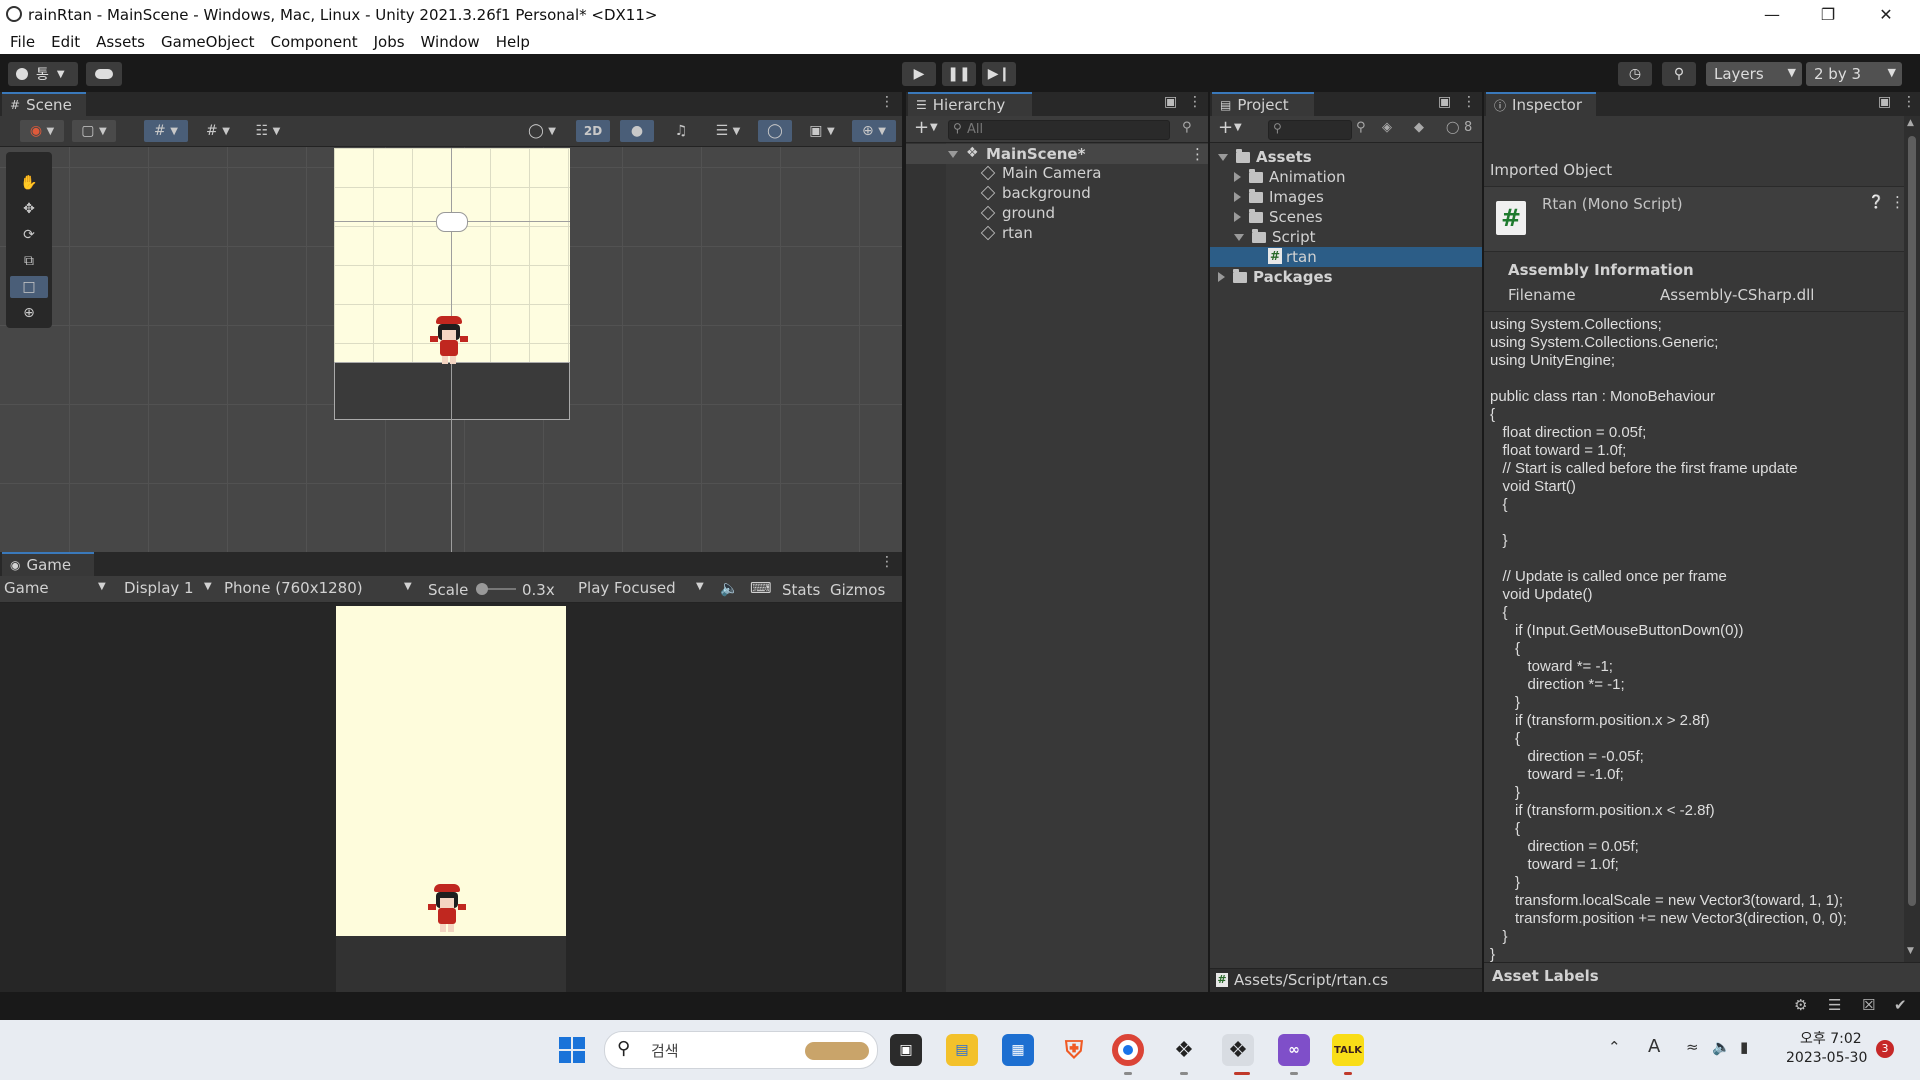  I want to click on unity-editor-icon: ❖, so click(1238, 1050).